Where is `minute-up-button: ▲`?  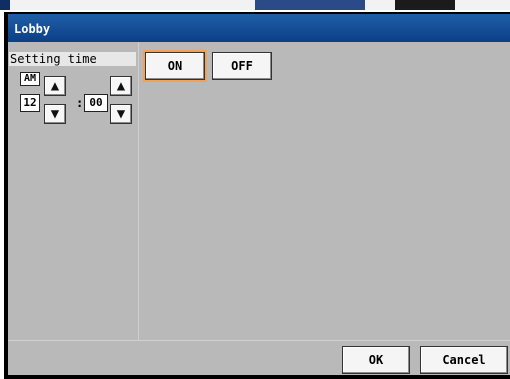
minute-up-button: ▲ is located at coordinates (121, 86).